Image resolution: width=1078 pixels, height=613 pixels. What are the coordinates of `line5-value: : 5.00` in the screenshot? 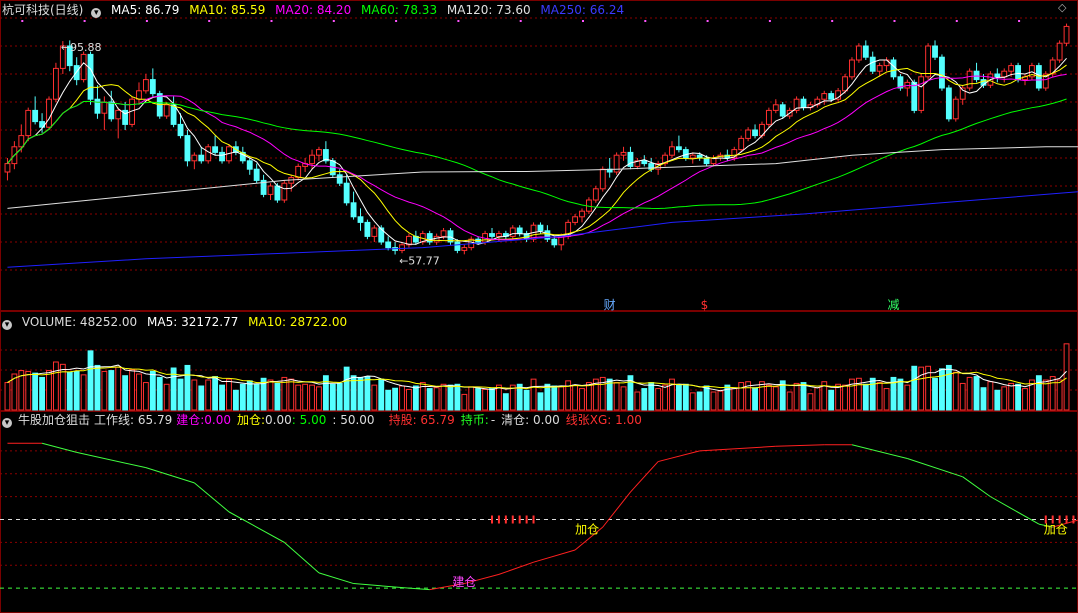 It's located at (309, 420).